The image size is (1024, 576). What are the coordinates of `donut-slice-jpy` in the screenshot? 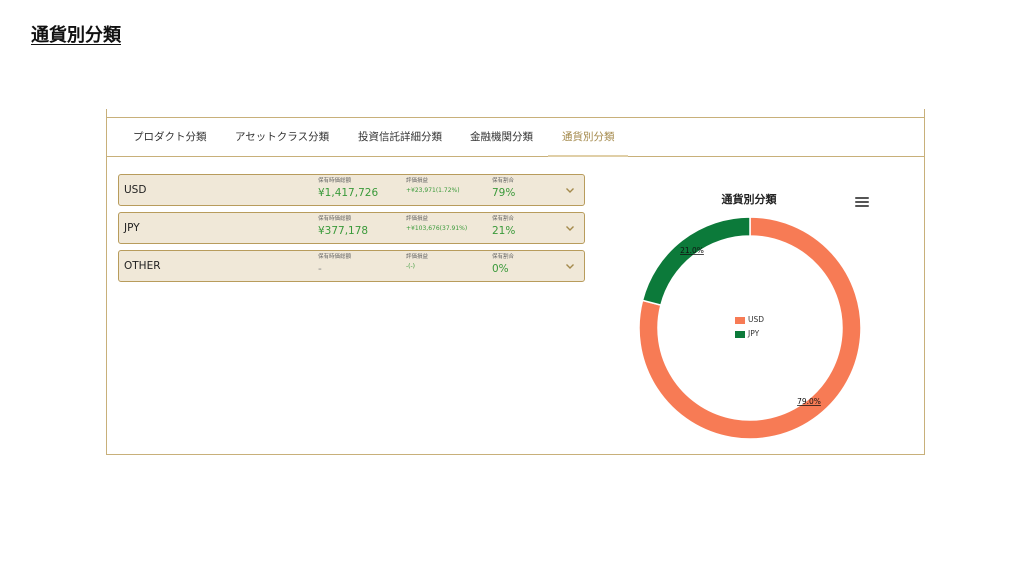 It's located at (696, 261).